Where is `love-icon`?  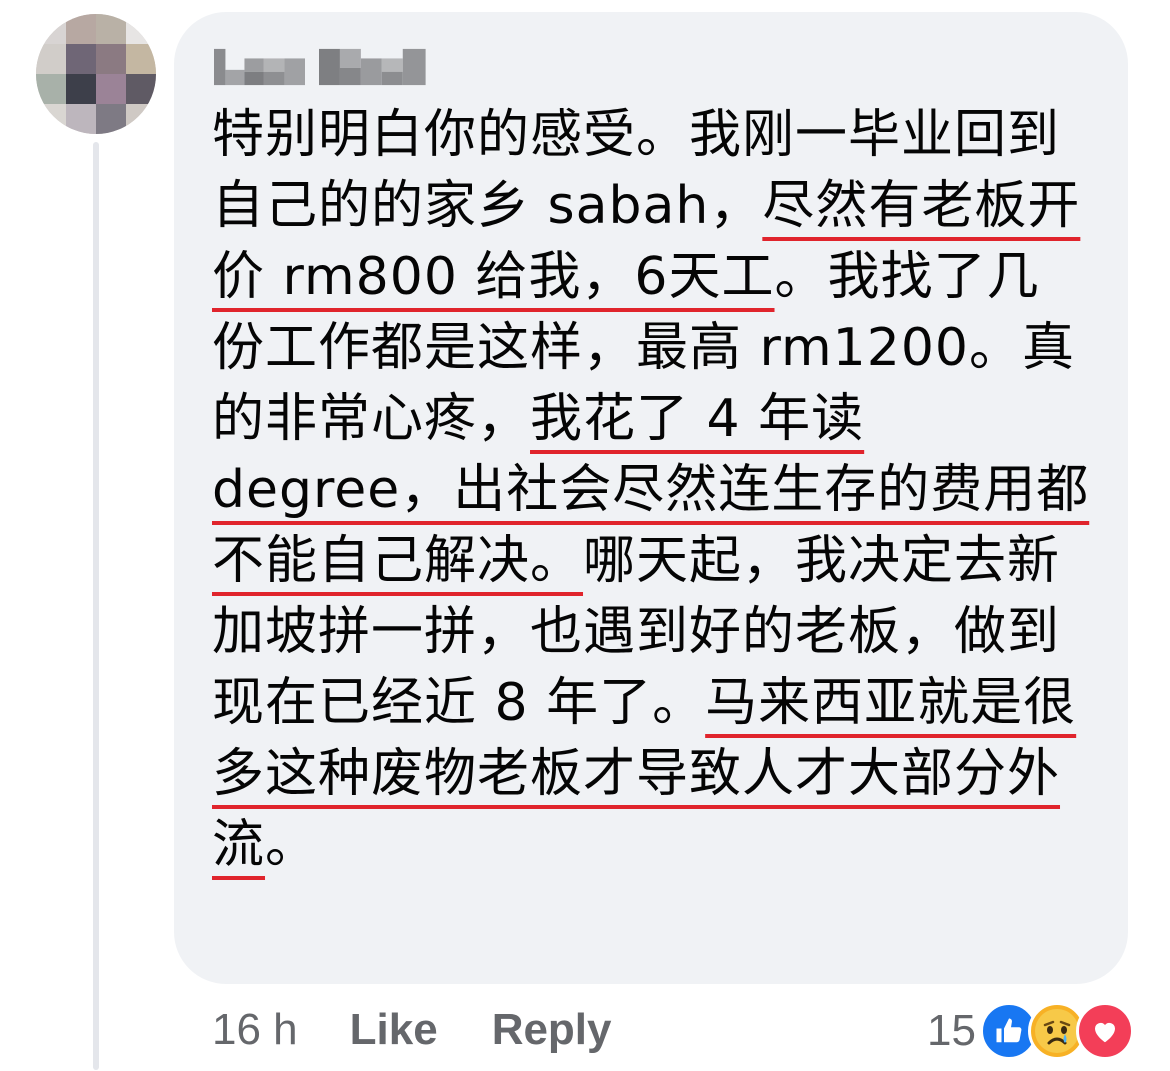 love-icon is located at coordinates (1105, 1031).